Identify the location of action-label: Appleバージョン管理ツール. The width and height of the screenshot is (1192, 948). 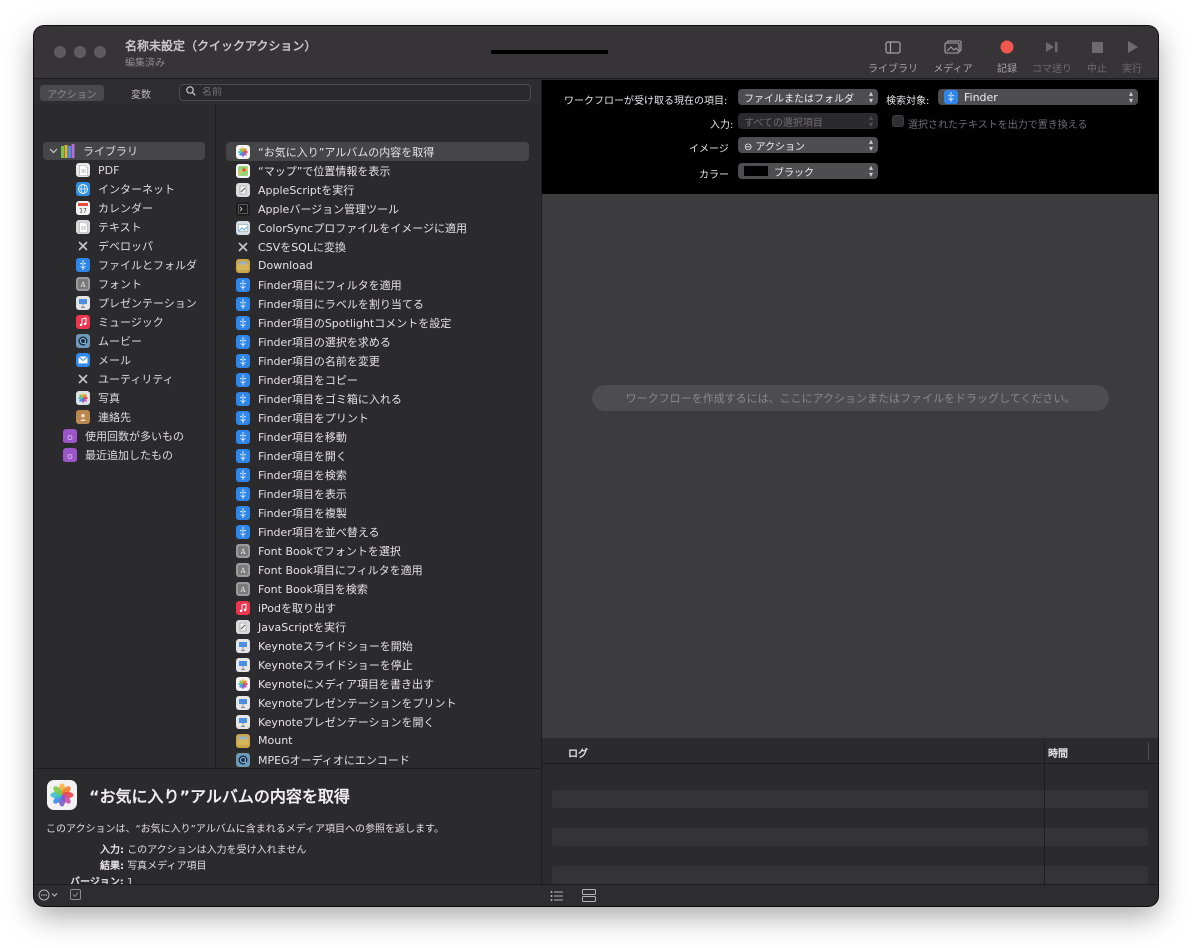
(329, 209).